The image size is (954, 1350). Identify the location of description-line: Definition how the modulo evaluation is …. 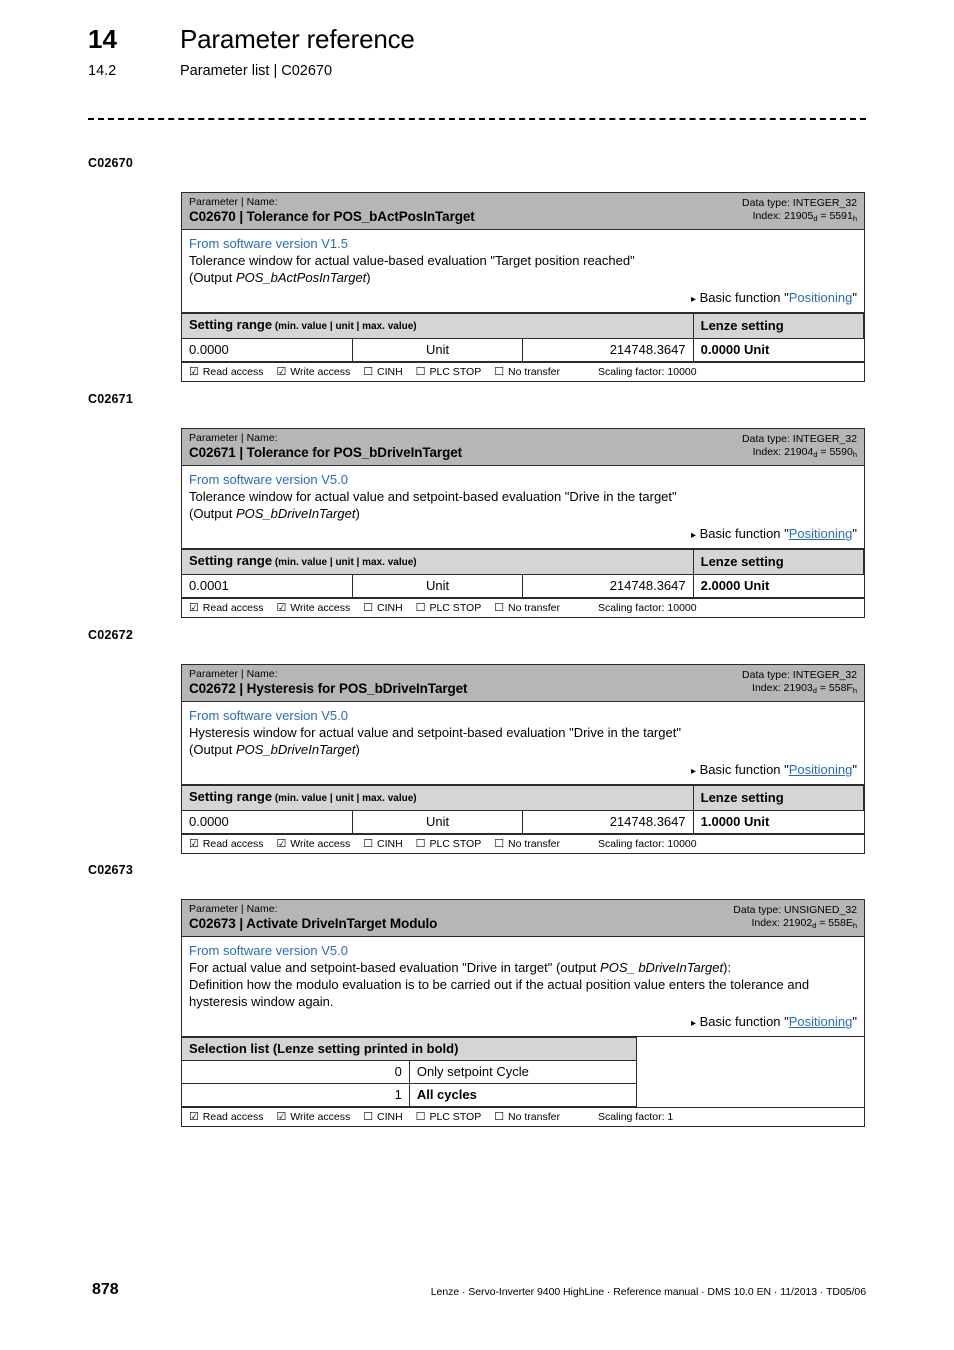
(499, 984).